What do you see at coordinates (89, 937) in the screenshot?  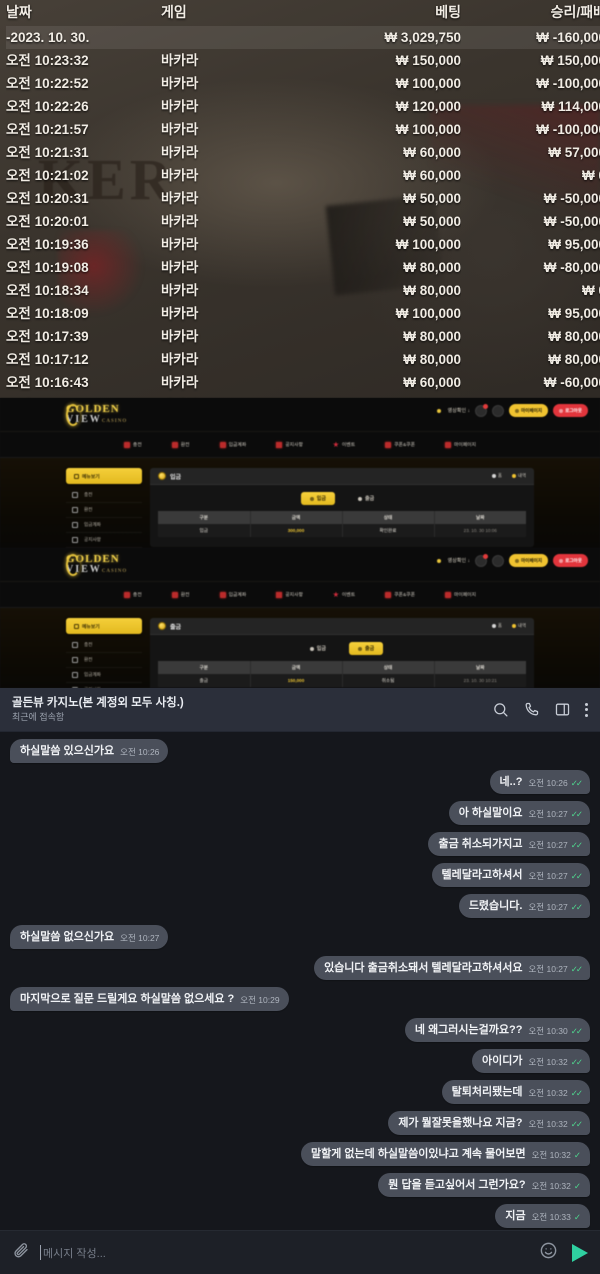 I see `chat-bubble-incoming: 하실말씀 없으신가요 오전 10:27` at bounding box center [89, 937].